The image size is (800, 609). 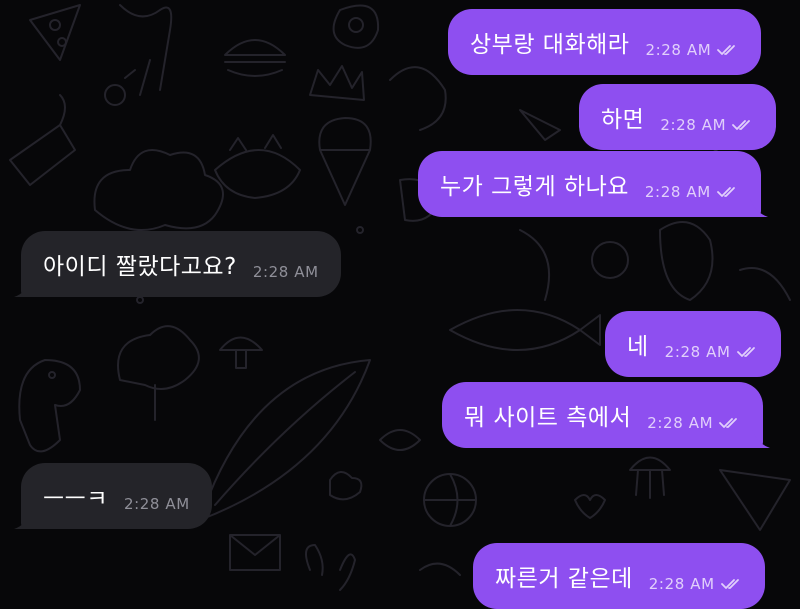 What do you see at coordinates (548, 418) in the screenshot?
I see `message-text: 뭐 사이트 측에서` at bounding box center [548, 418].